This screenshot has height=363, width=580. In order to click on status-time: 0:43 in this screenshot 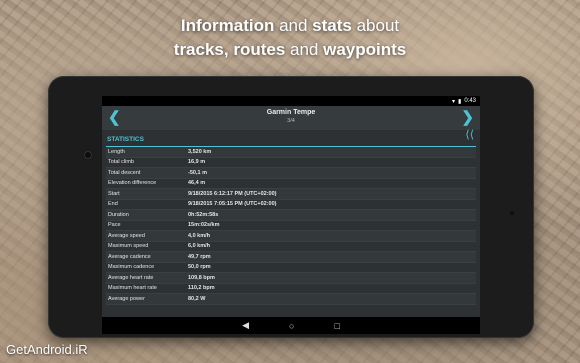, I will do `click(470, 101)`.